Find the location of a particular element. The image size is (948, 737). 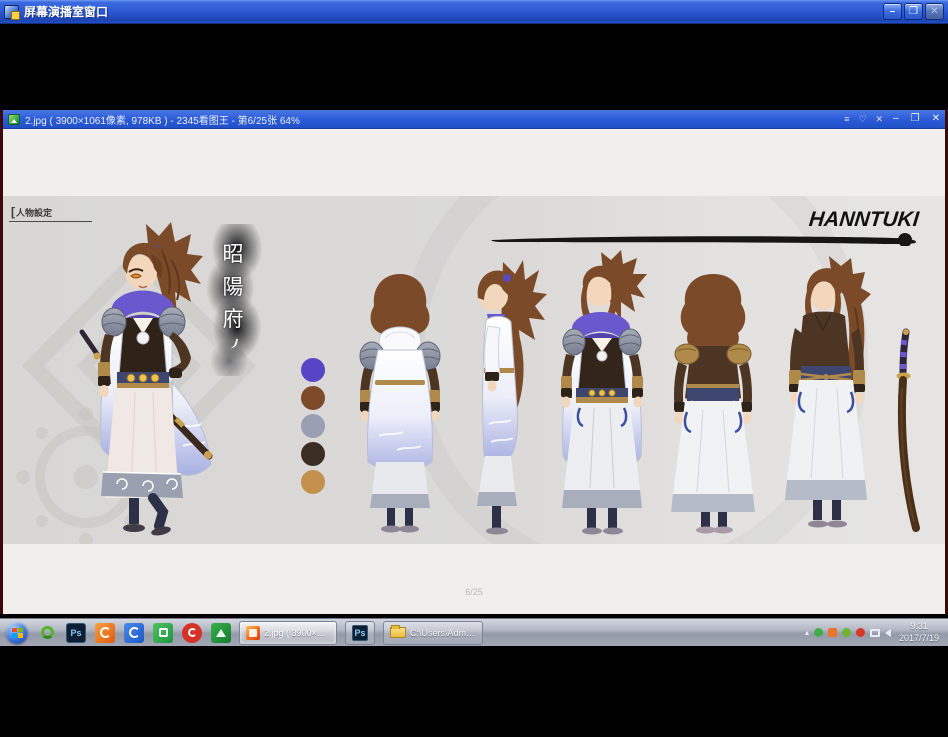

studio-window-titlebar: 屏幕演播室窗口 – ❐ ✕ is located at coordinates (474, 12).